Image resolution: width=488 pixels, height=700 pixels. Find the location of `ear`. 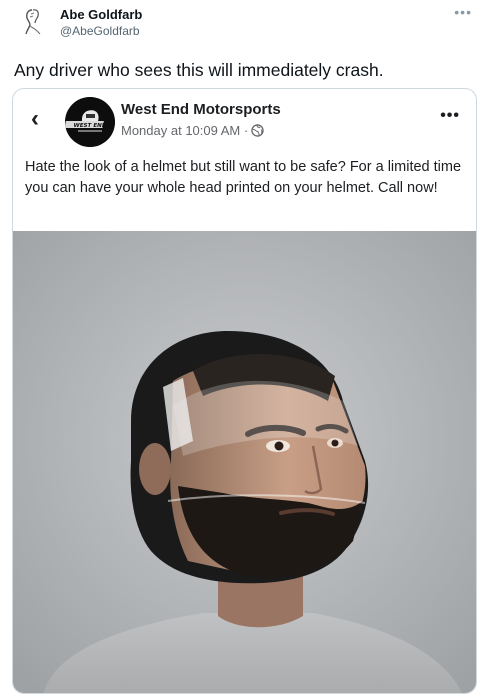

ear is located at coordinates (155, 469).